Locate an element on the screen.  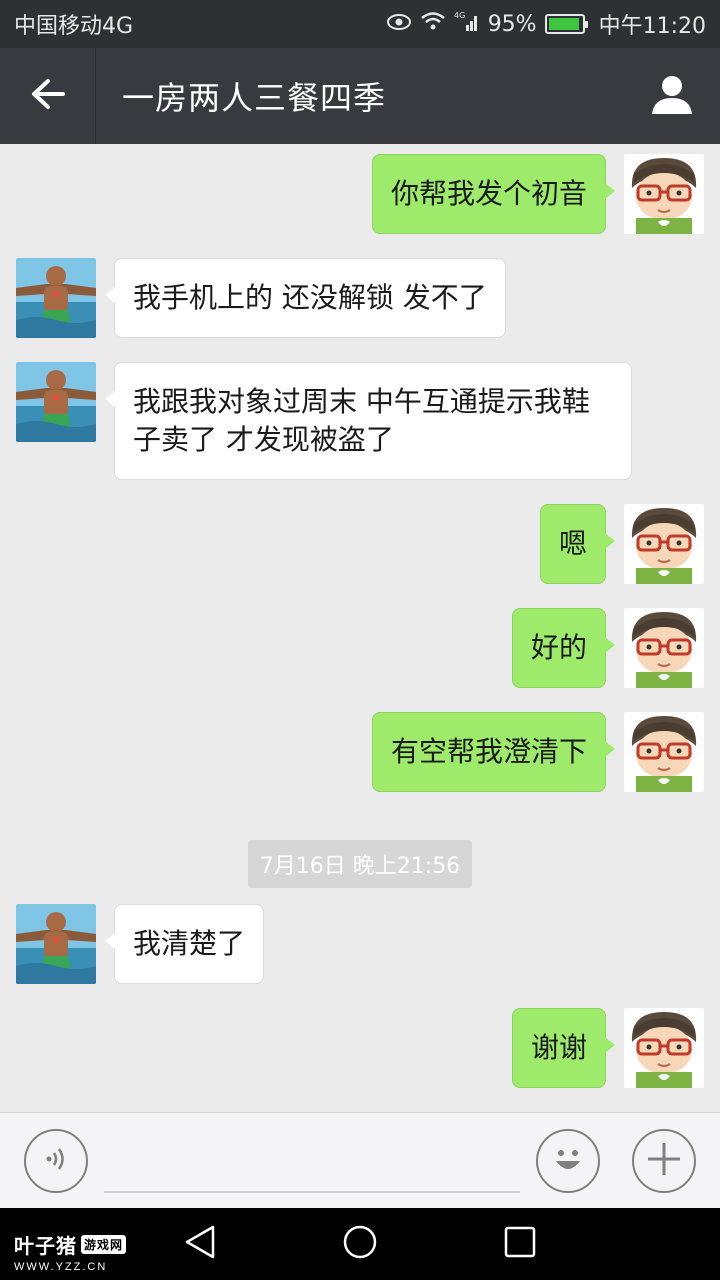
triangle-back-icon is located at coordinates (200, 1244).